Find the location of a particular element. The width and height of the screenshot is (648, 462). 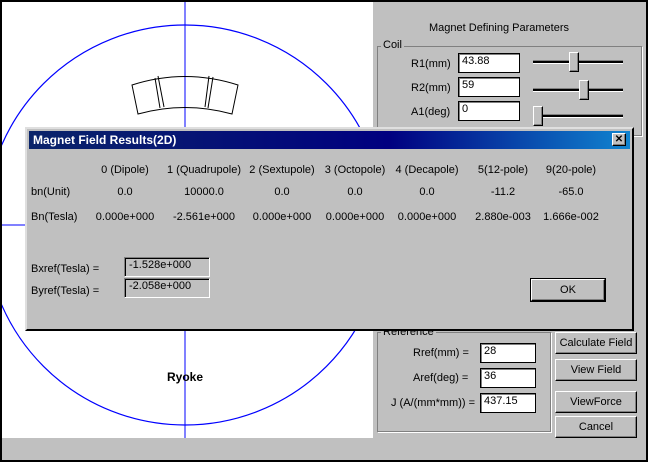

aref-input: 36 is located at coordinates (508, 378).